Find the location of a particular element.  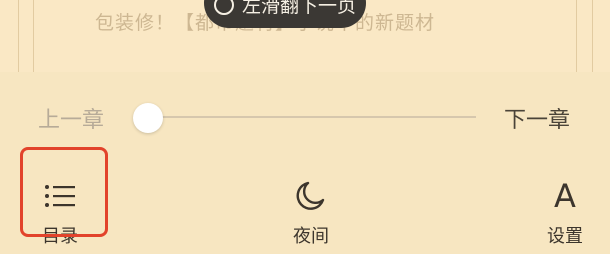

night-mode-button: 夜间 is located at coordinates (311, 213).